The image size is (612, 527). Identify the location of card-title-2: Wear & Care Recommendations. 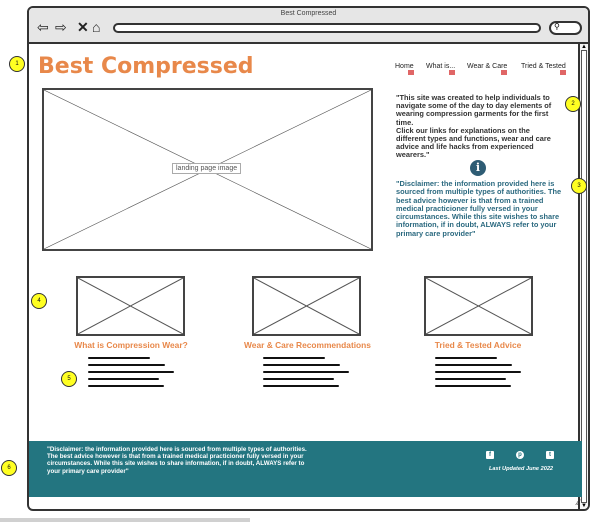
(307, 345).